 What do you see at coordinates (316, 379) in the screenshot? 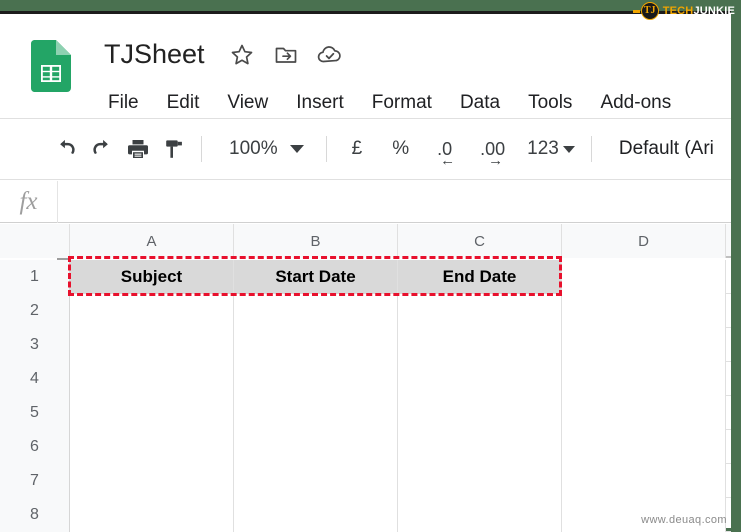
I see `cell-b4` at bounding box center [316, 379].